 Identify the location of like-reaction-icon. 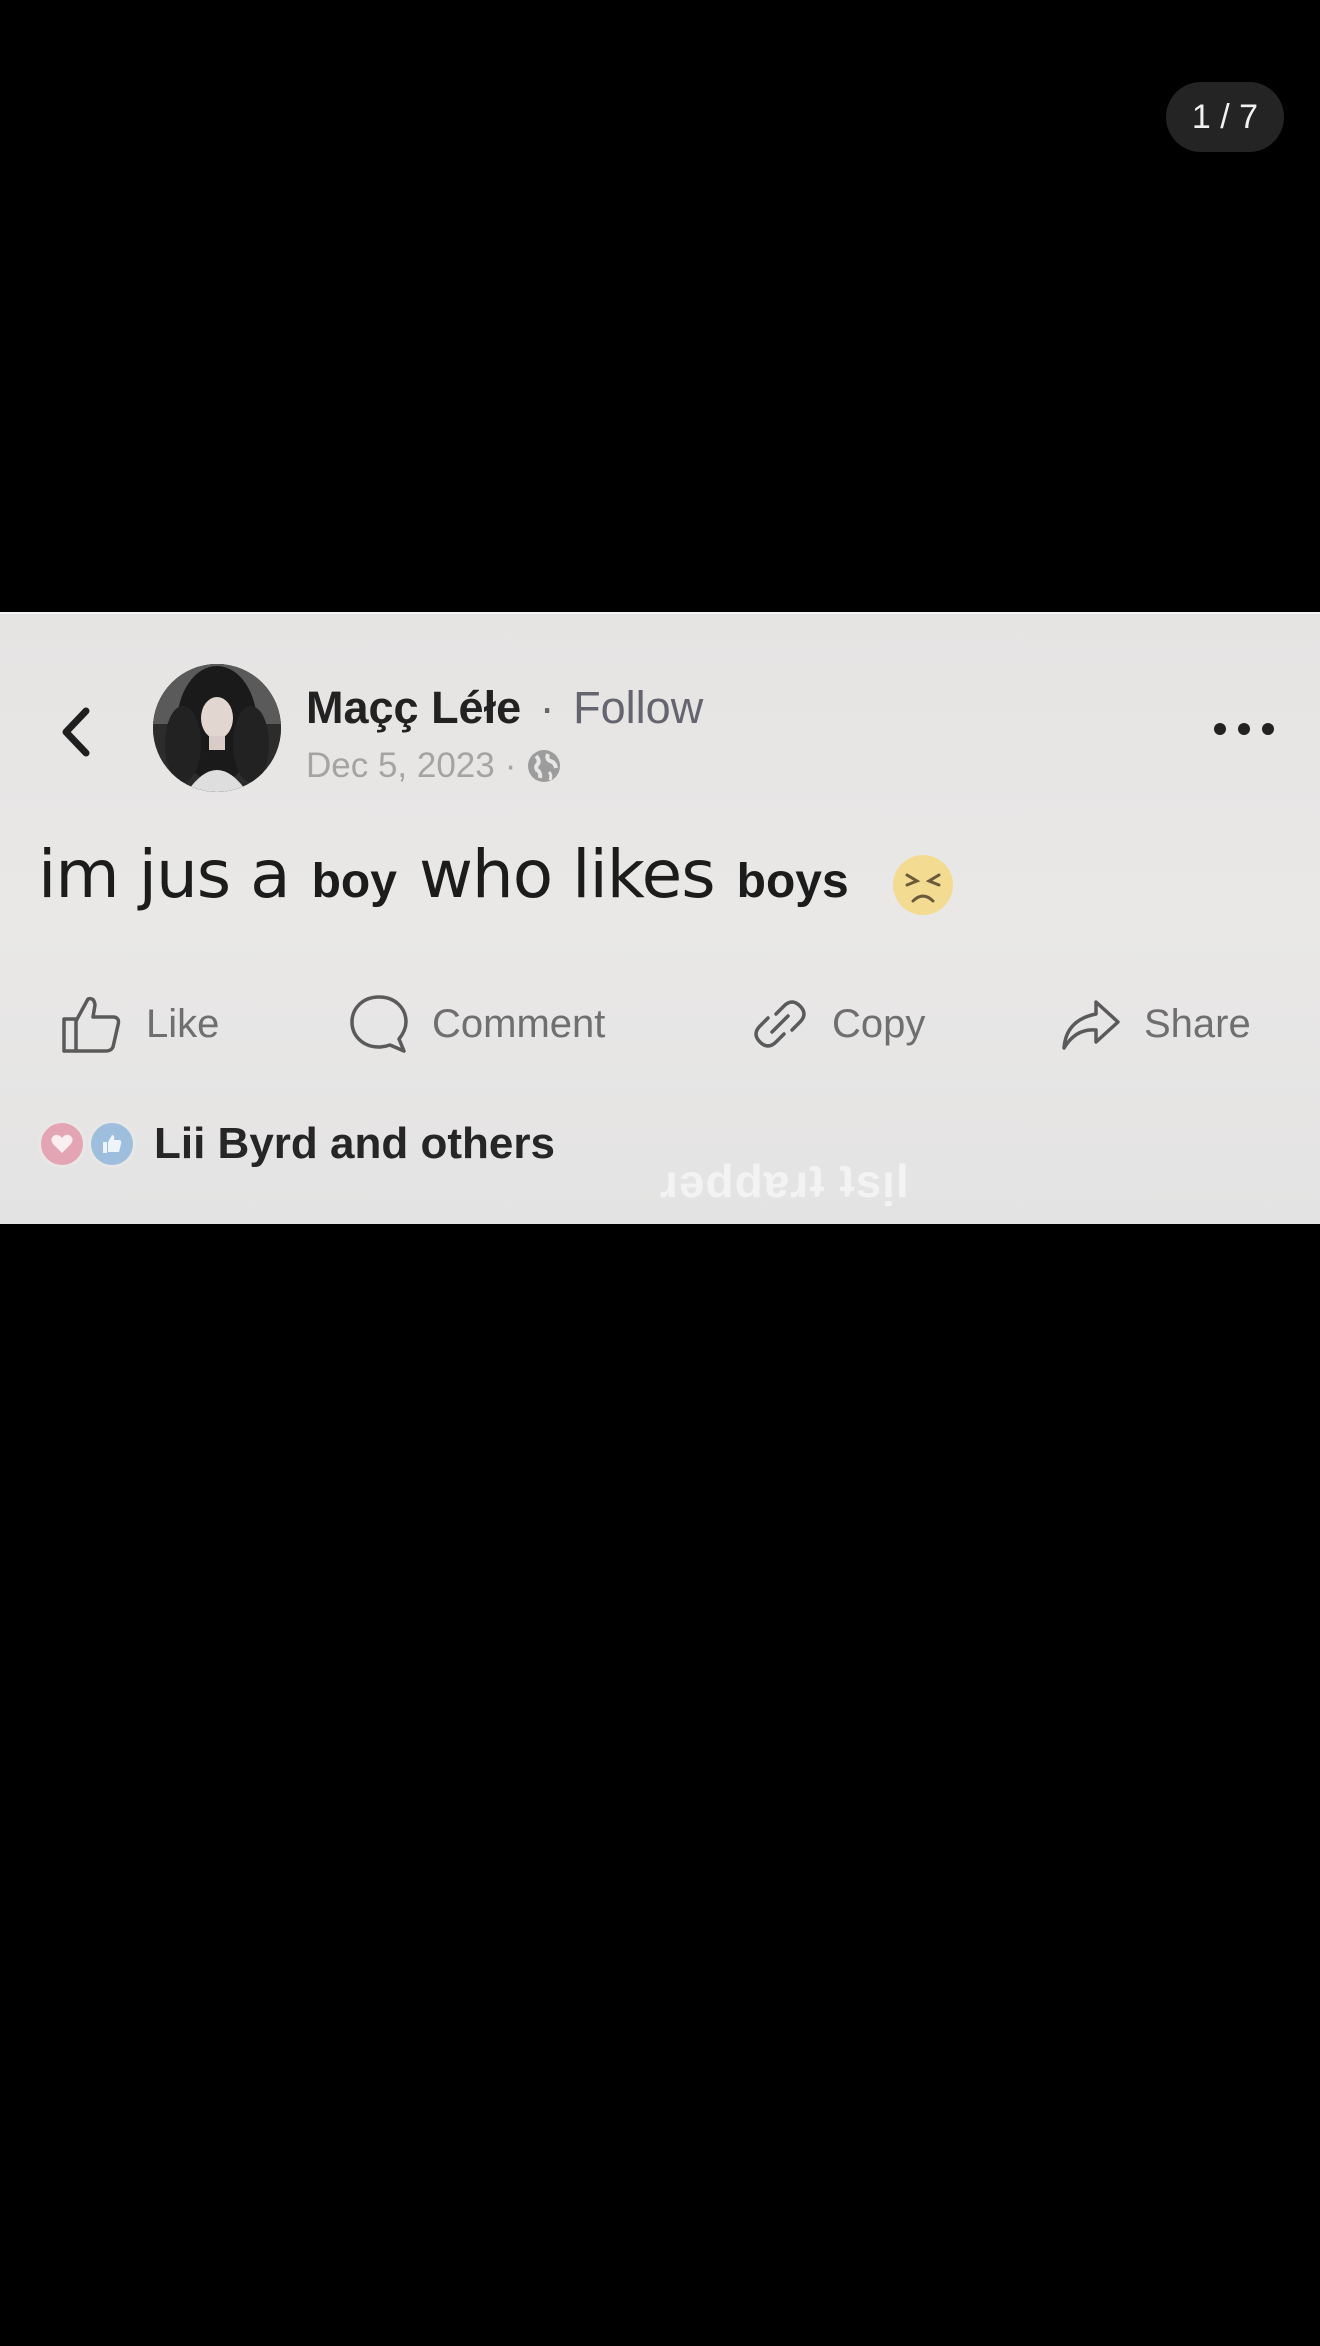
(112, 1144).